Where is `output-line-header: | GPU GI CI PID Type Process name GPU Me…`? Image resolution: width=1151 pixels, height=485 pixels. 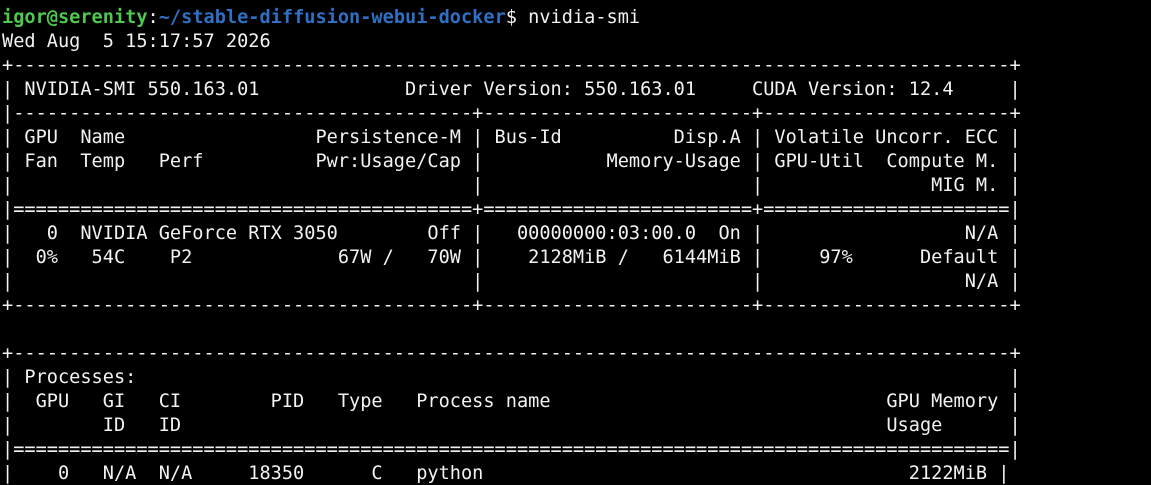
output-line-header: | GPU GI CI PID Type Process name GPU Me… is located at coordinates (511, 401).